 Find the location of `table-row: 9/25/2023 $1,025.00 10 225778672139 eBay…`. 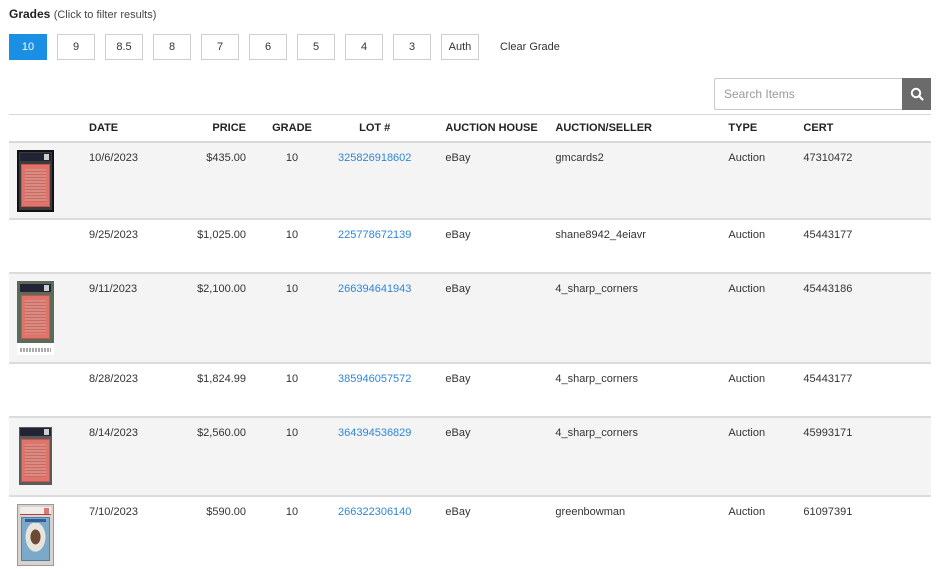

table-row: 9/25/2023 $1,025.00 10 225778672139 eBay… is located at coordinates (470, 246).